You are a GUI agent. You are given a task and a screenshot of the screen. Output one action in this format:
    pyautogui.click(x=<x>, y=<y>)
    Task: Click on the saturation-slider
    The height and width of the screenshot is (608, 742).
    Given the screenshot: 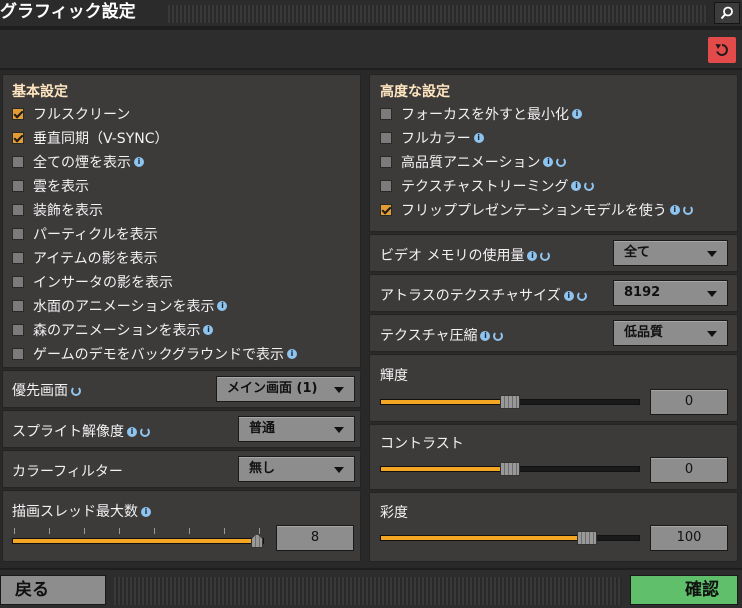 What is the action you would take?
    pyautogui.click(x=510, y=538)
    